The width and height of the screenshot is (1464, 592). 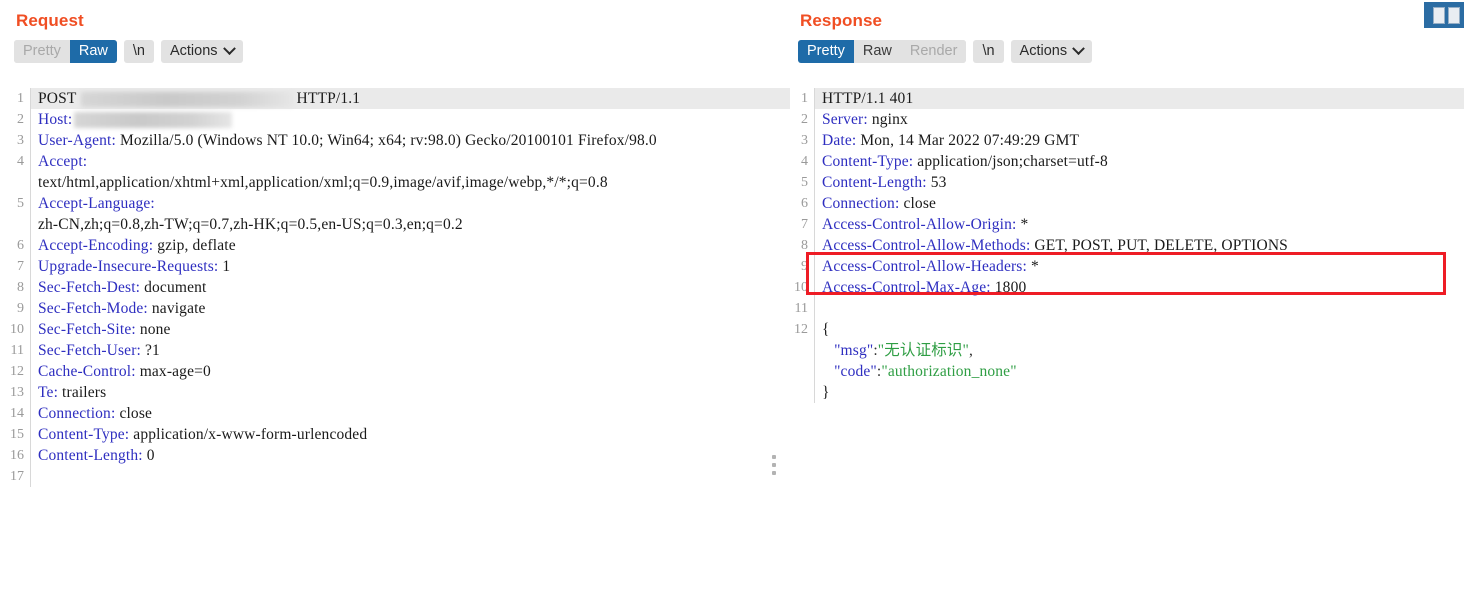 What do you see at coordinates (30, 476) in the screenshot?
I see `gutter-divider` at bounding box center [30, 476].